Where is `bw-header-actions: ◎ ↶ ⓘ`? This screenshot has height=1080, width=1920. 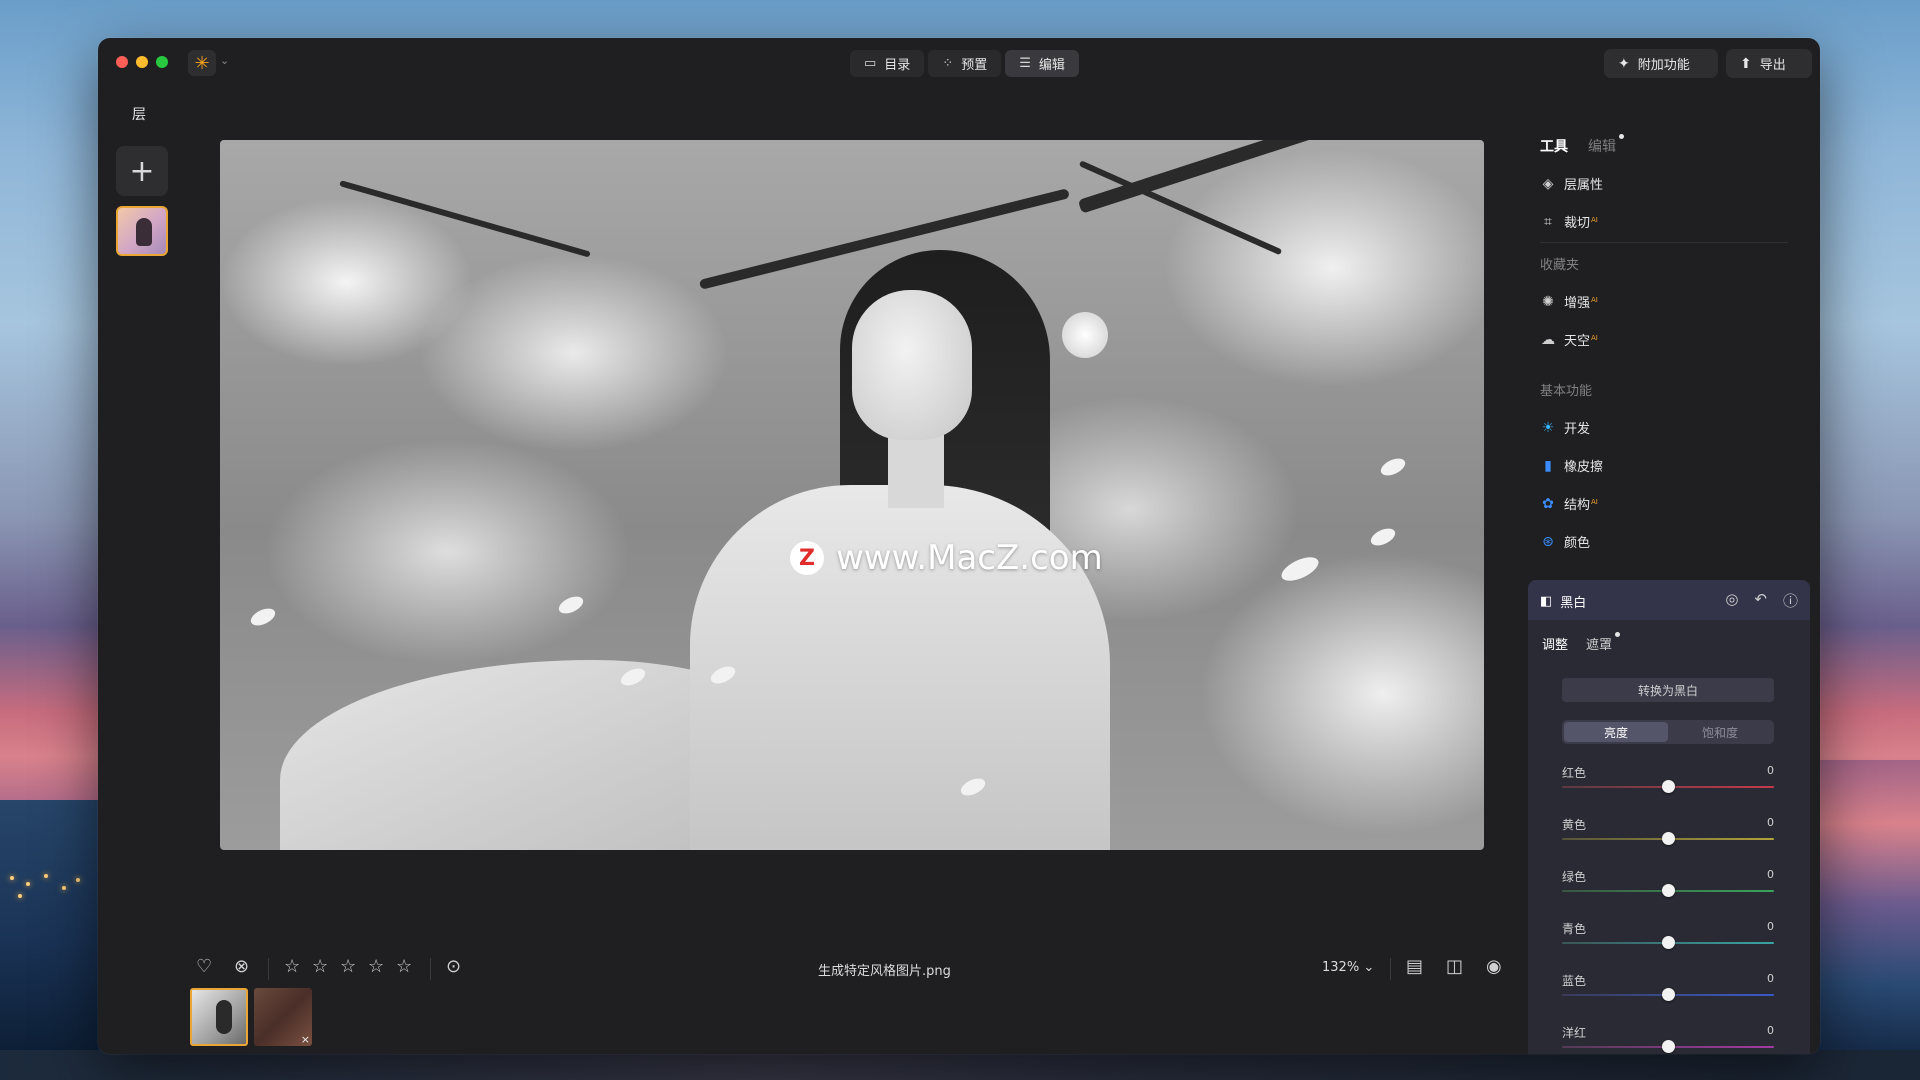 bw-header-actions: ◎ ↶ ⓘ is located at coordinates (1761, 600).